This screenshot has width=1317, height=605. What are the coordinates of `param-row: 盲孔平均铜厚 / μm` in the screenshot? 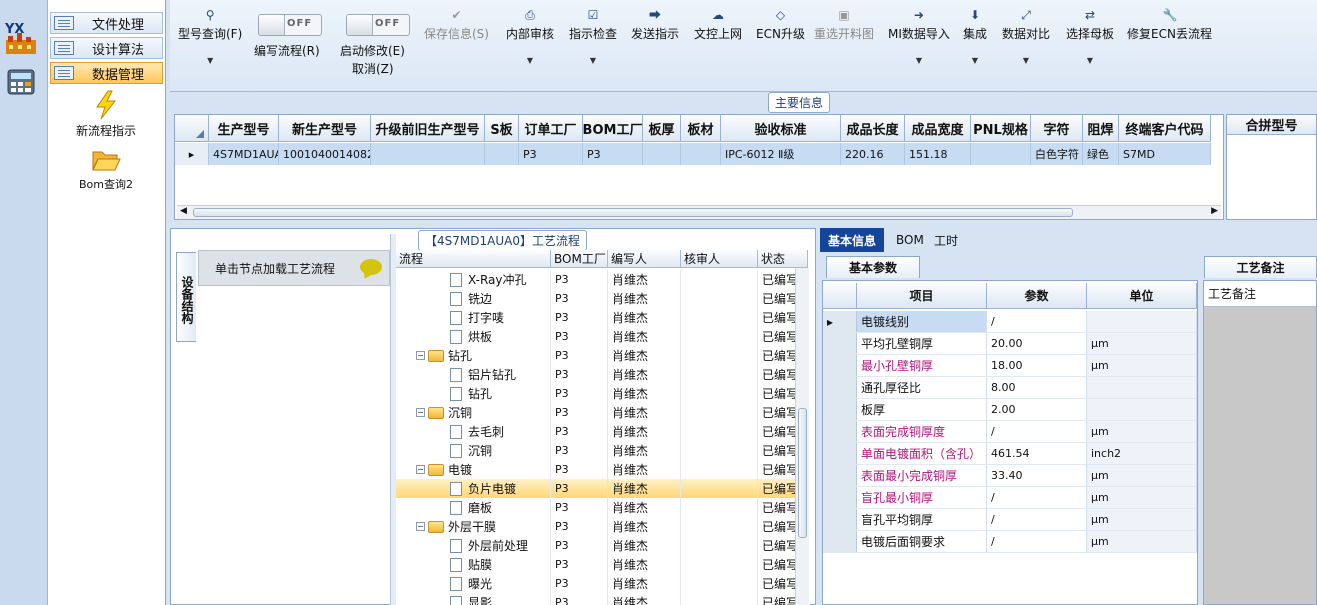 It's located at (1010, 520).